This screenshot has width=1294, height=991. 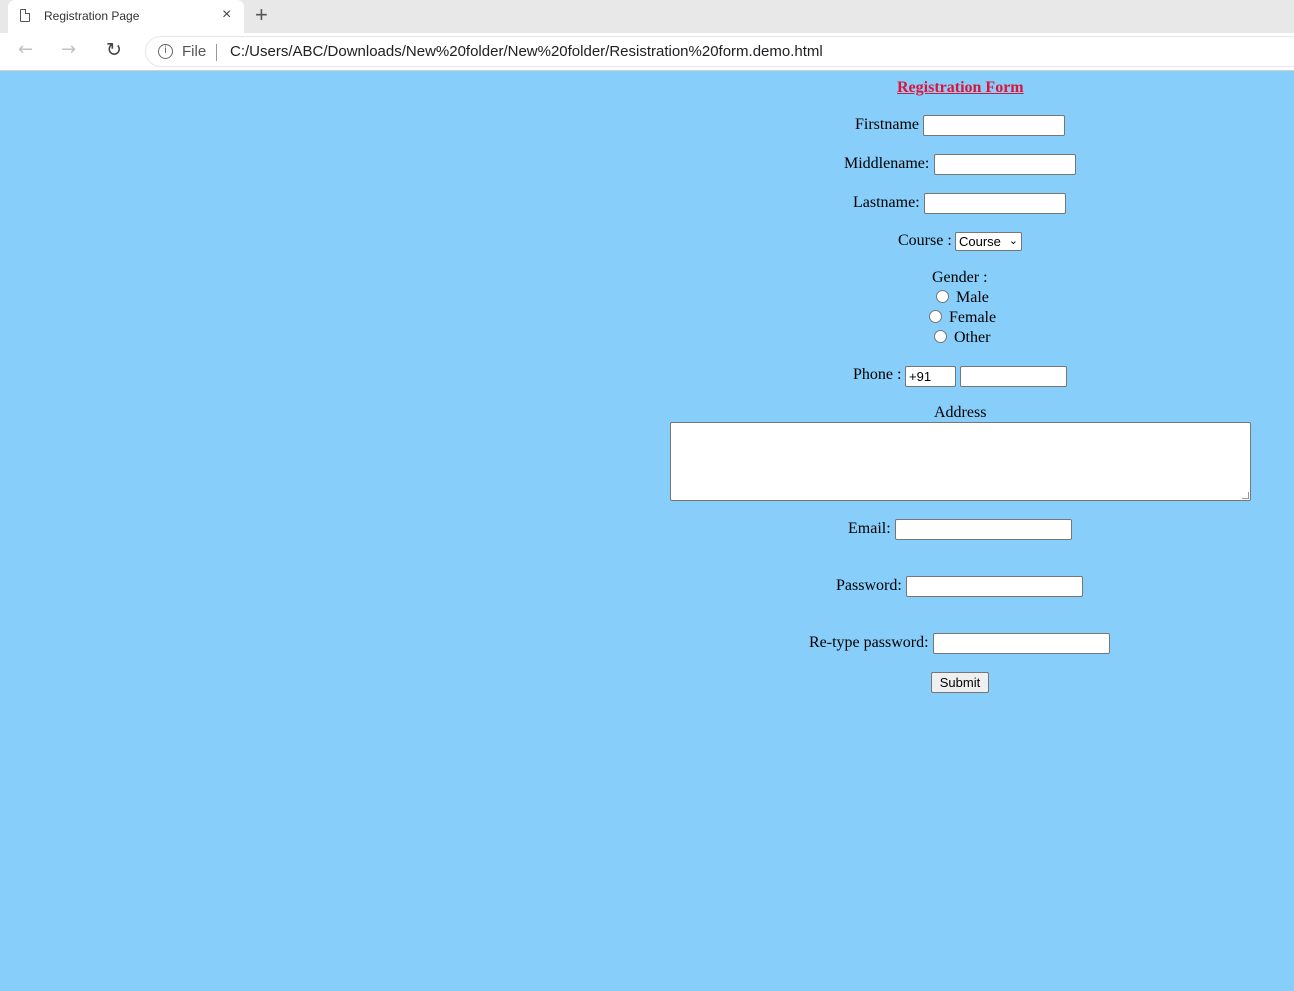 What do you see at coordinates (869, 528) in the screenshot?
I see `email-label: Email:` at bounding box center [869, 528].